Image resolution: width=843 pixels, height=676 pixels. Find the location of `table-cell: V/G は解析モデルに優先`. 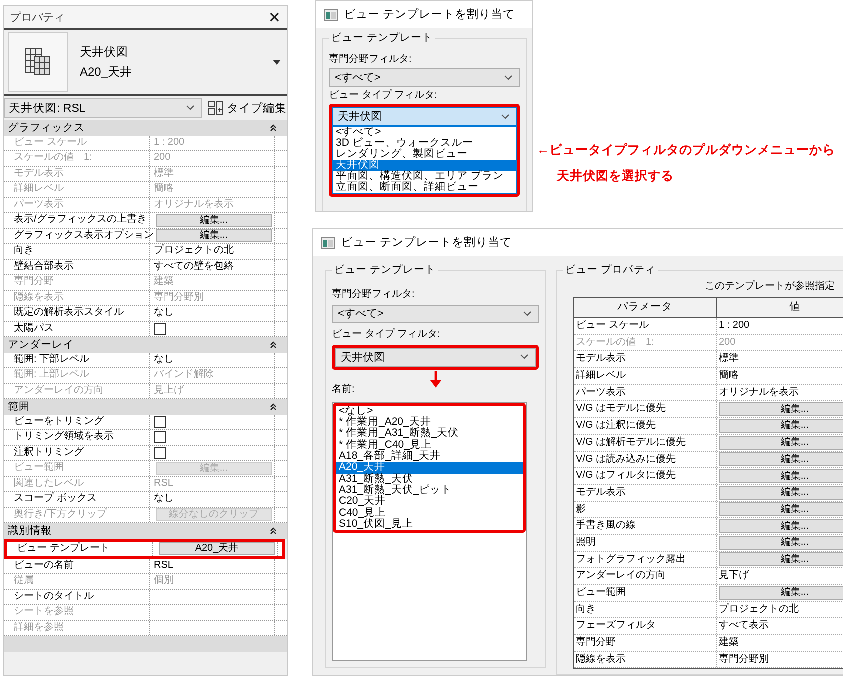

table-cell: V/G は解析モデルに優先 is located at coordinates (645, 442).